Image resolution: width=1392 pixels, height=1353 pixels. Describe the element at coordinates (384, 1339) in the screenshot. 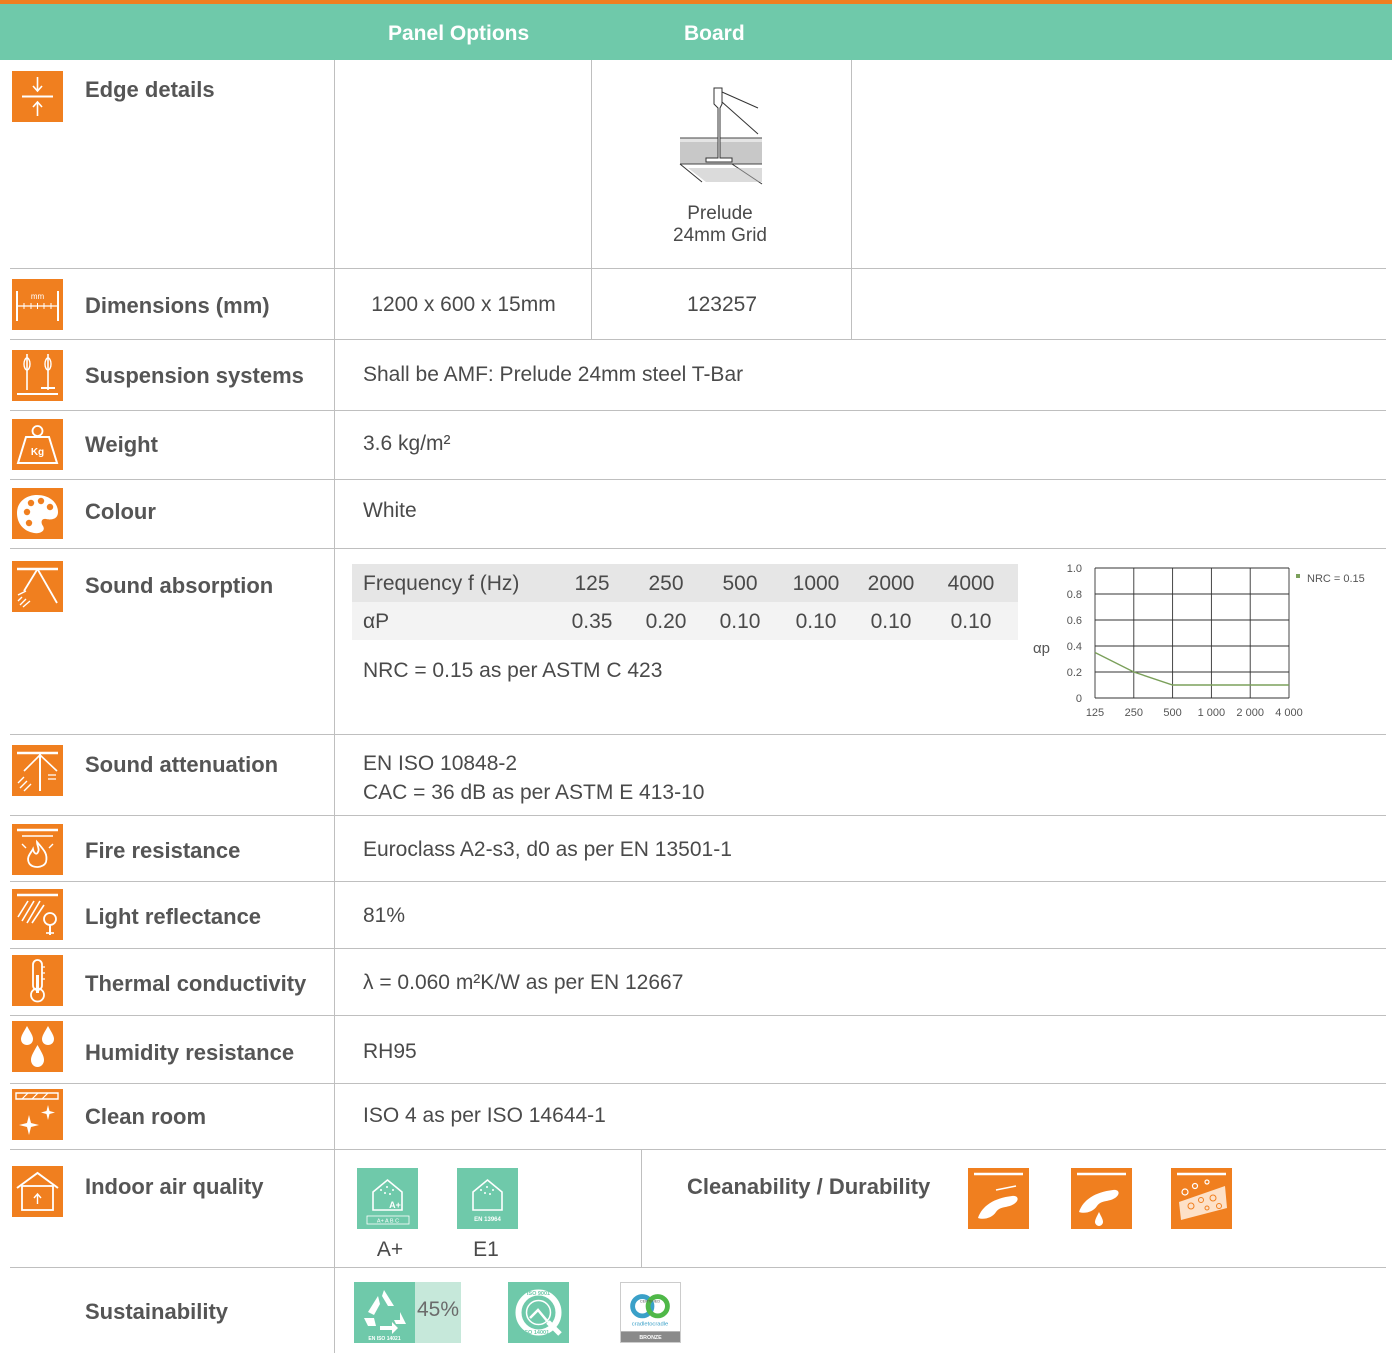

I see `svg-text: EN ISO 14021` at that location.